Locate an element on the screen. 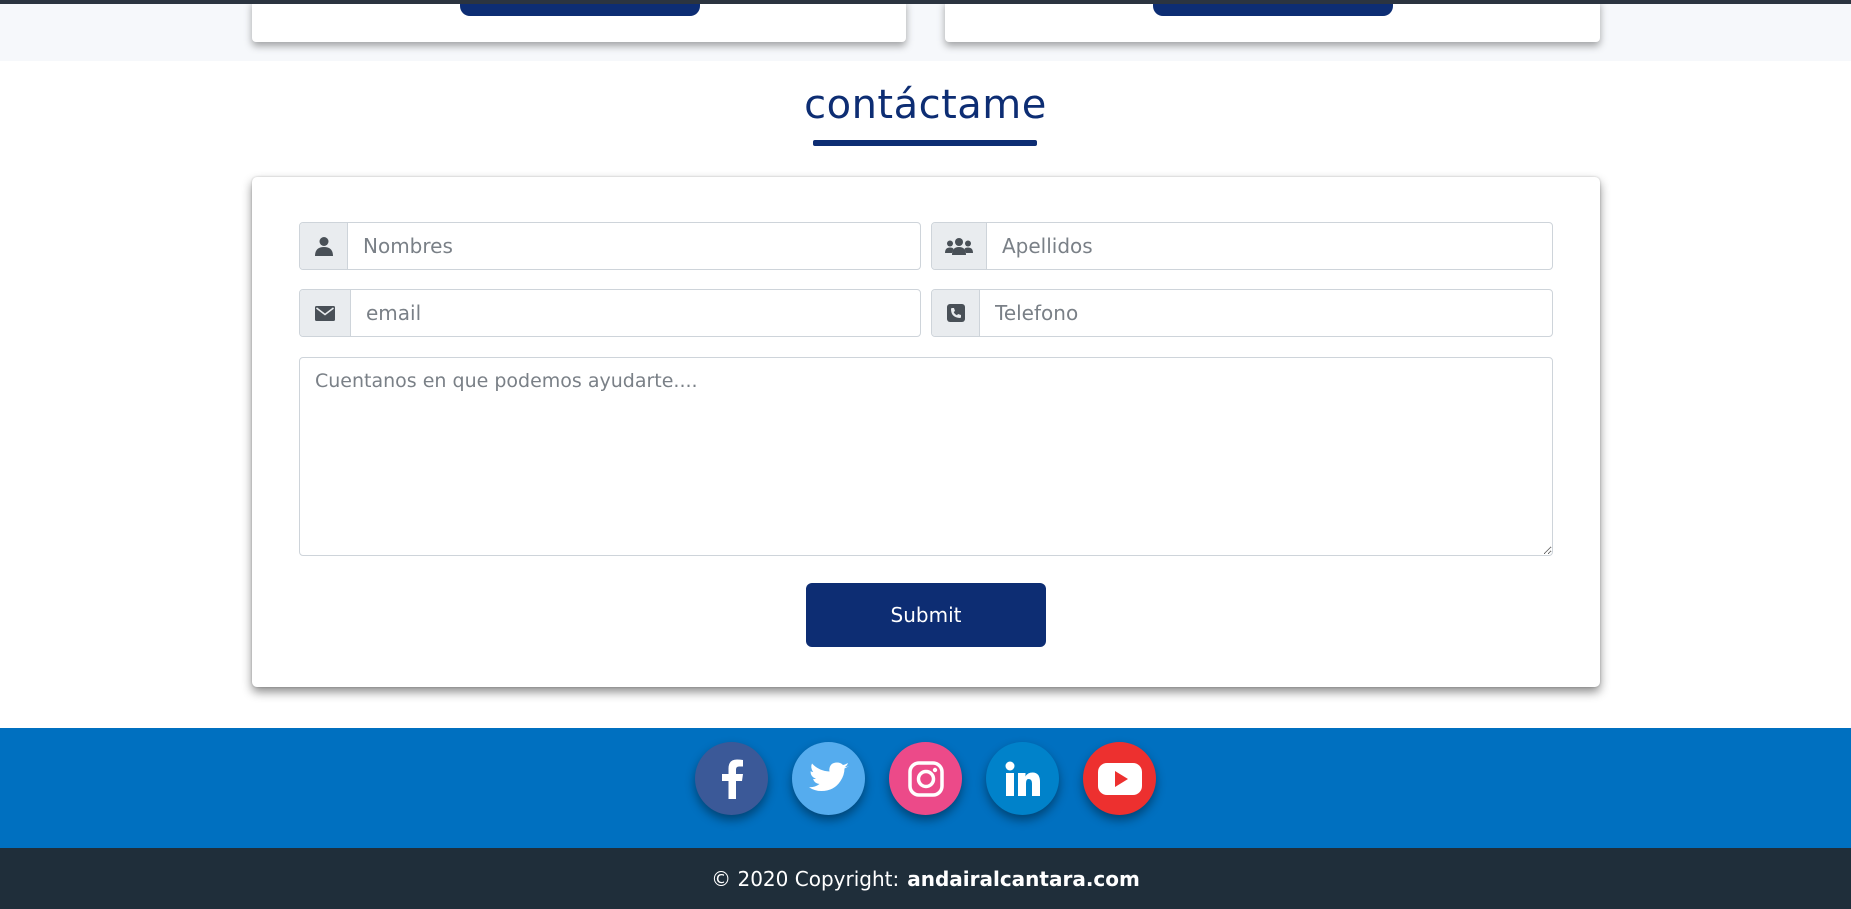 This screenshot has height=909, width=1851. last-name-group is located at coordinates (1242, 246).